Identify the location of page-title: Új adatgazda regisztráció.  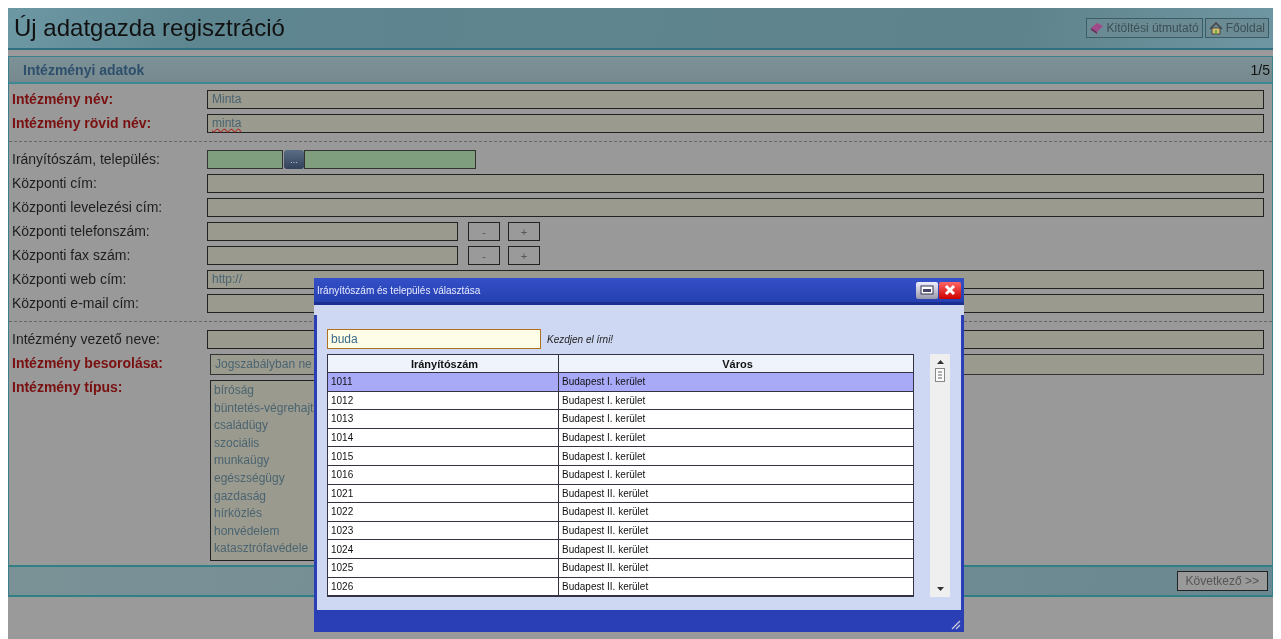
(149, 28).